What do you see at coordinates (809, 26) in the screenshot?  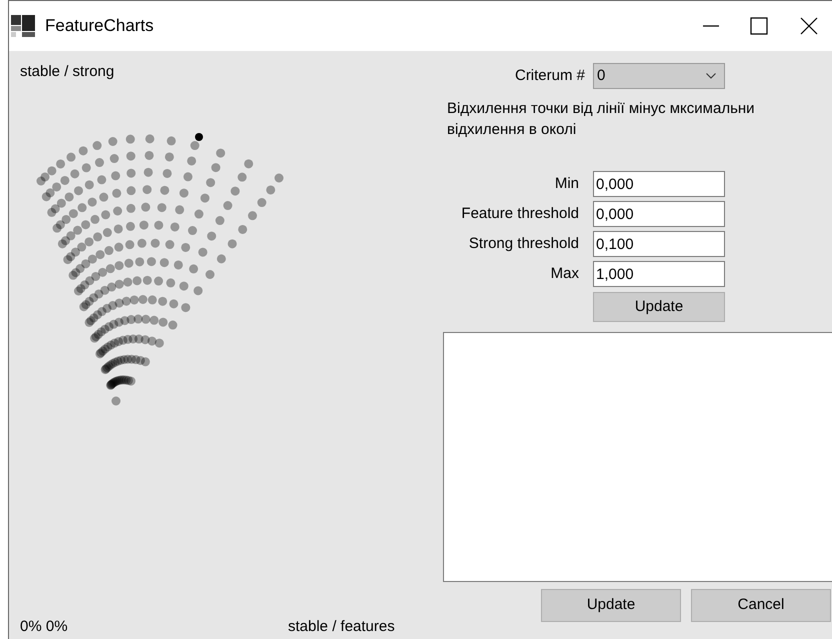 I see `close-icon` at bounding box center [809, 26].